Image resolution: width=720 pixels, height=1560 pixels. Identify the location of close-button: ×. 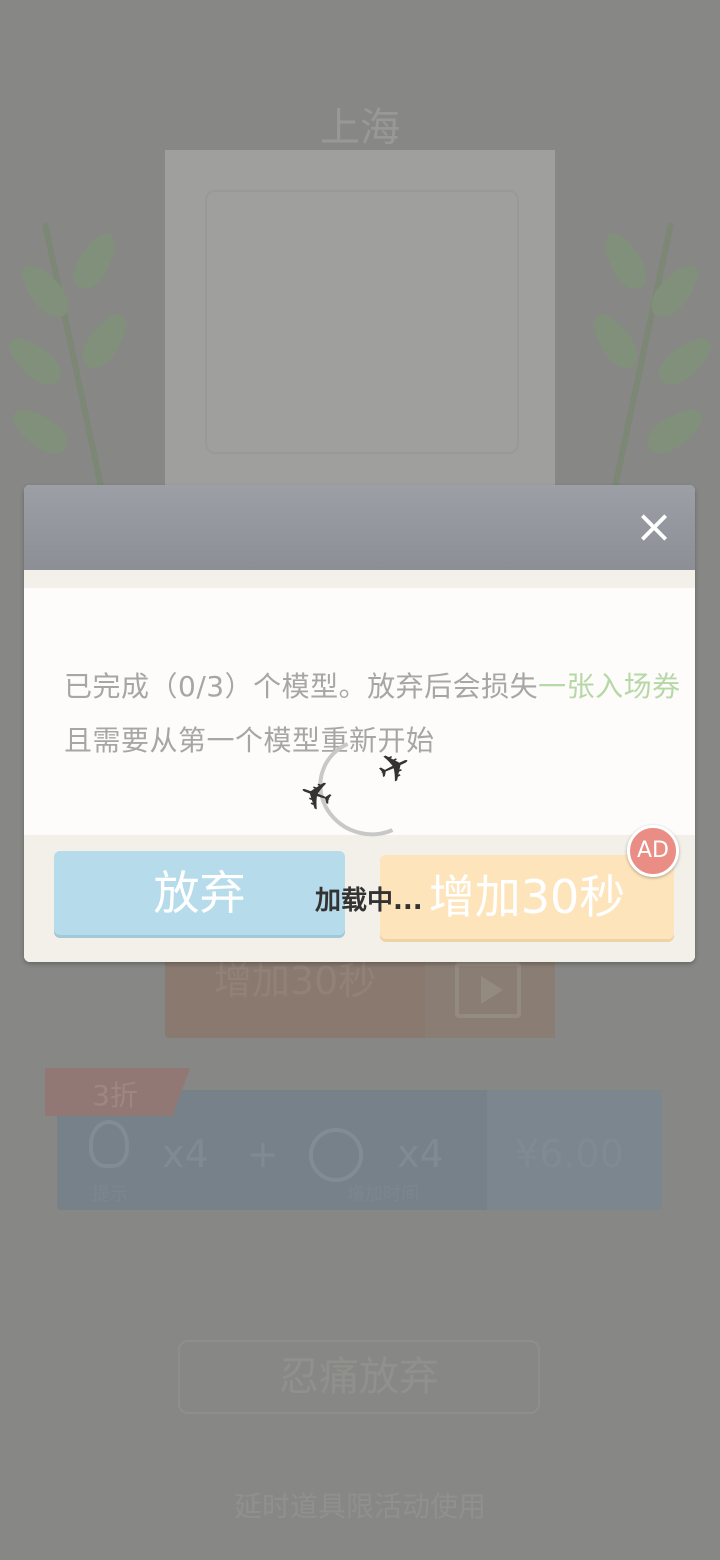
(654, 526).